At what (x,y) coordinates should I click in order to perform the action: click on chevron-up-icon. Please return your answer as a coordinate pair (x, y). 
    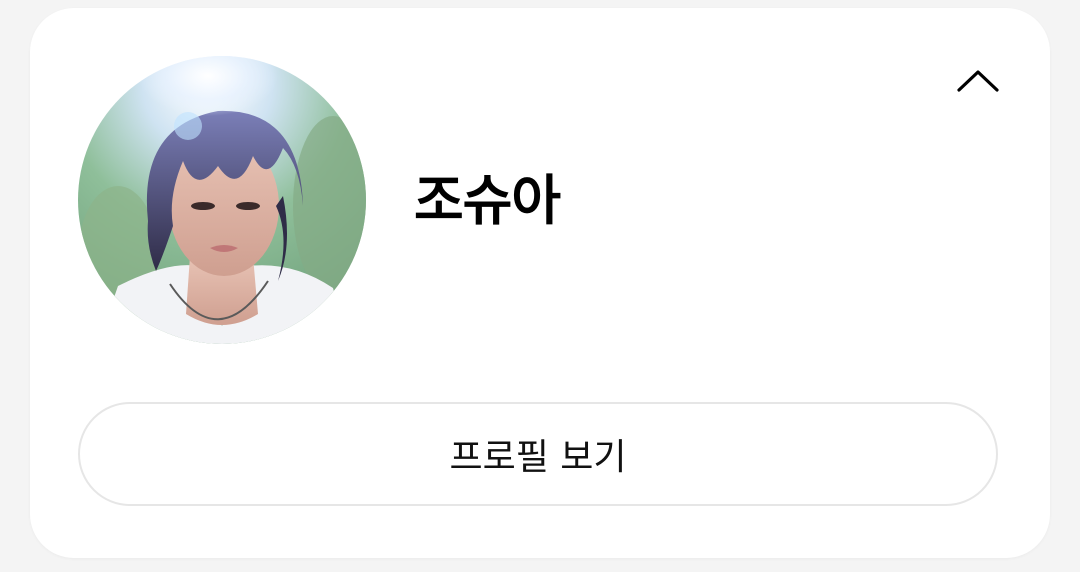
    Looking at the image, I should click on (978, 81).